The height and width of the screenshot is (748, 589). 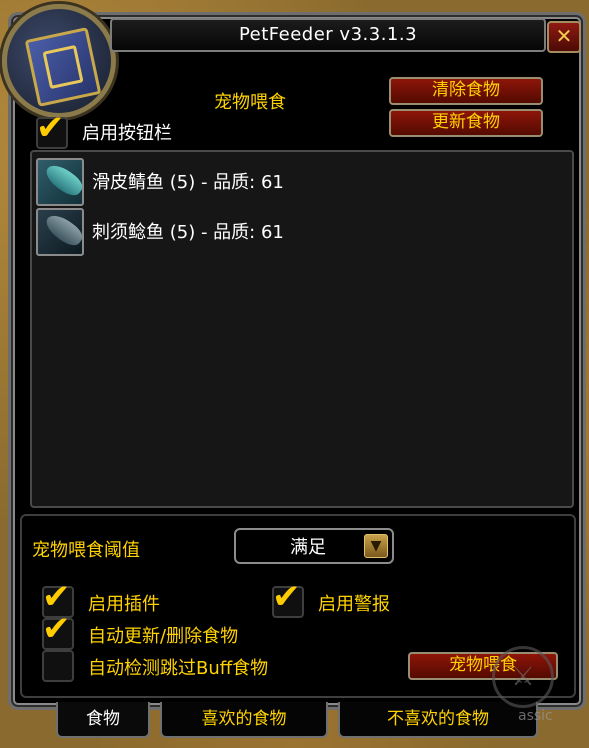 I want to click on book-emblem, so click(x=63, y=67).